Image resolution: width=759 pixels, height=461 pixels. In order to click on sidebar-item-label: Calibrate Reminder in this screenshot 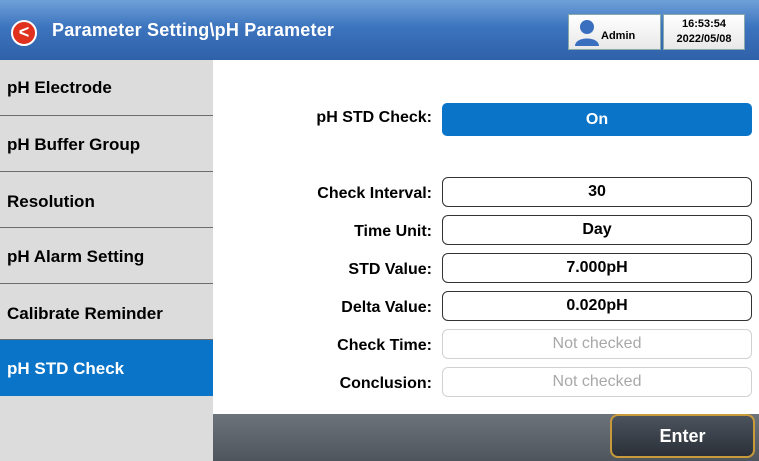, I will do `click(85, 313)`.